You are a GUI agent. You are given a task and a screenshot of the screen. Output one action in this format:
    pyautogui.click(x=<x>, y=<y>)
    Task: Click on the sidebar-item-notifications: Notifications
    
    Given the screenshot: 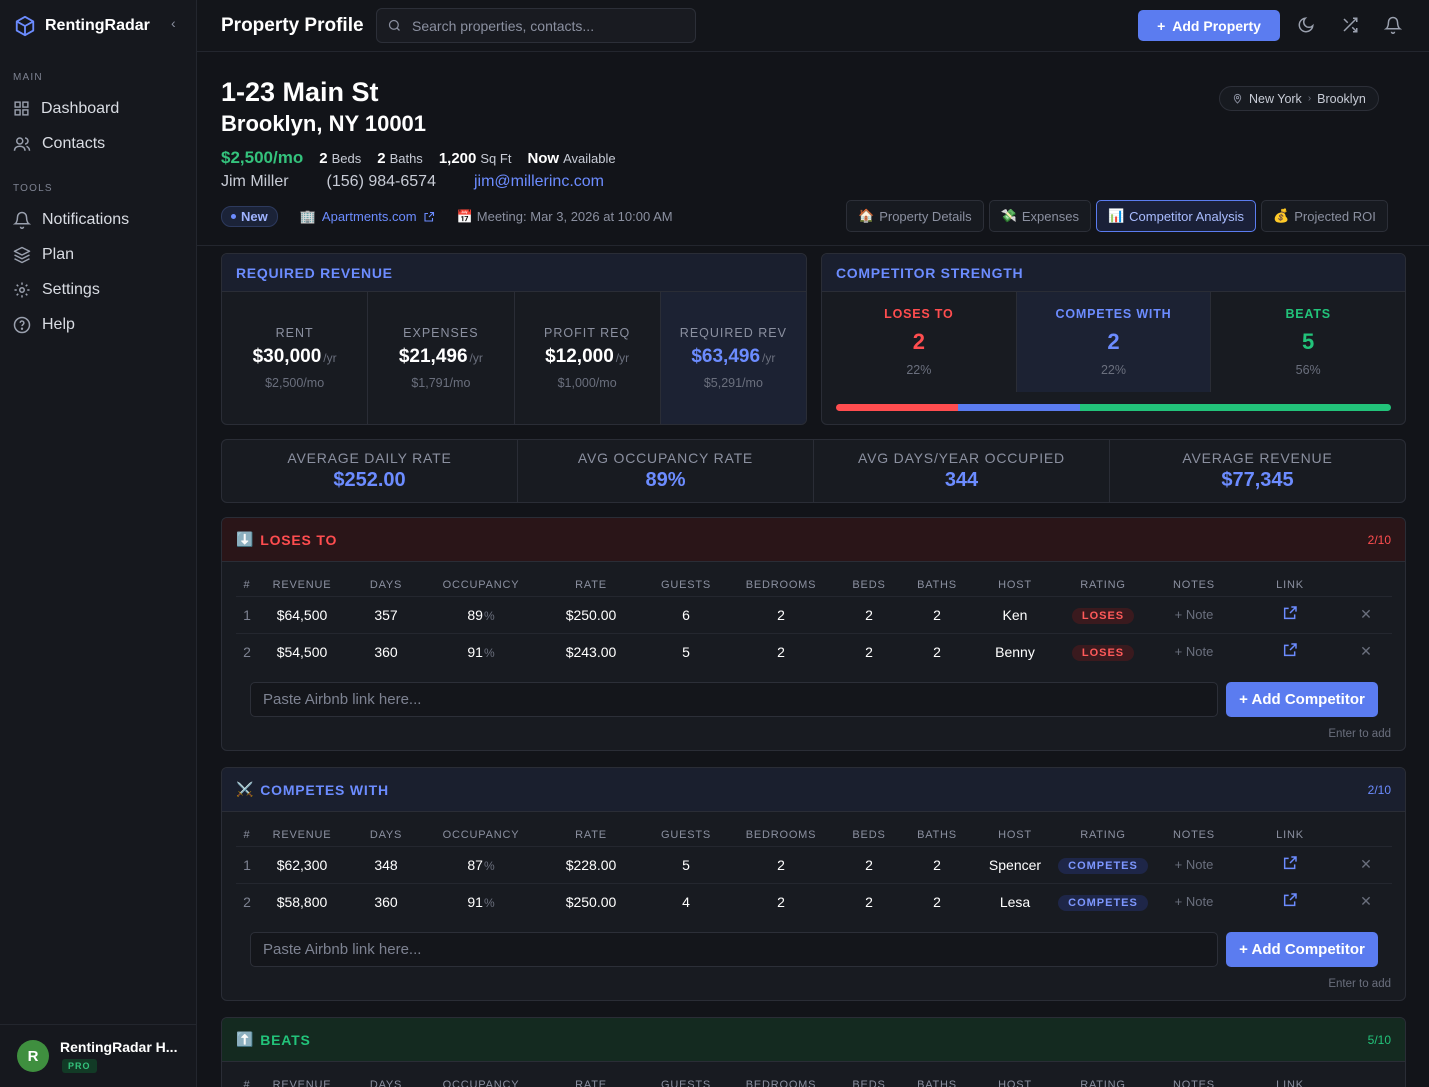 What is the action you would take?
    pyautogui.click(x=98, y=219)
    